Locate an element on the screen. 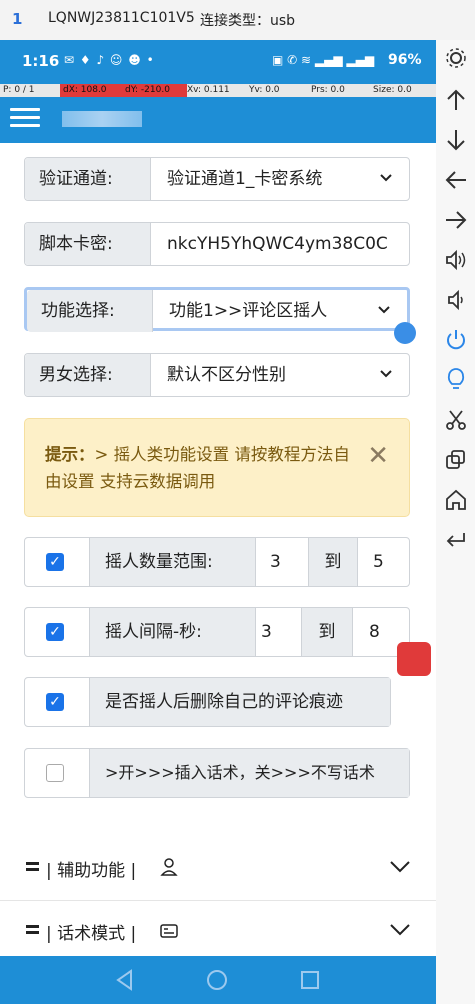  scissors-icon is located at coordinates (456, 420).